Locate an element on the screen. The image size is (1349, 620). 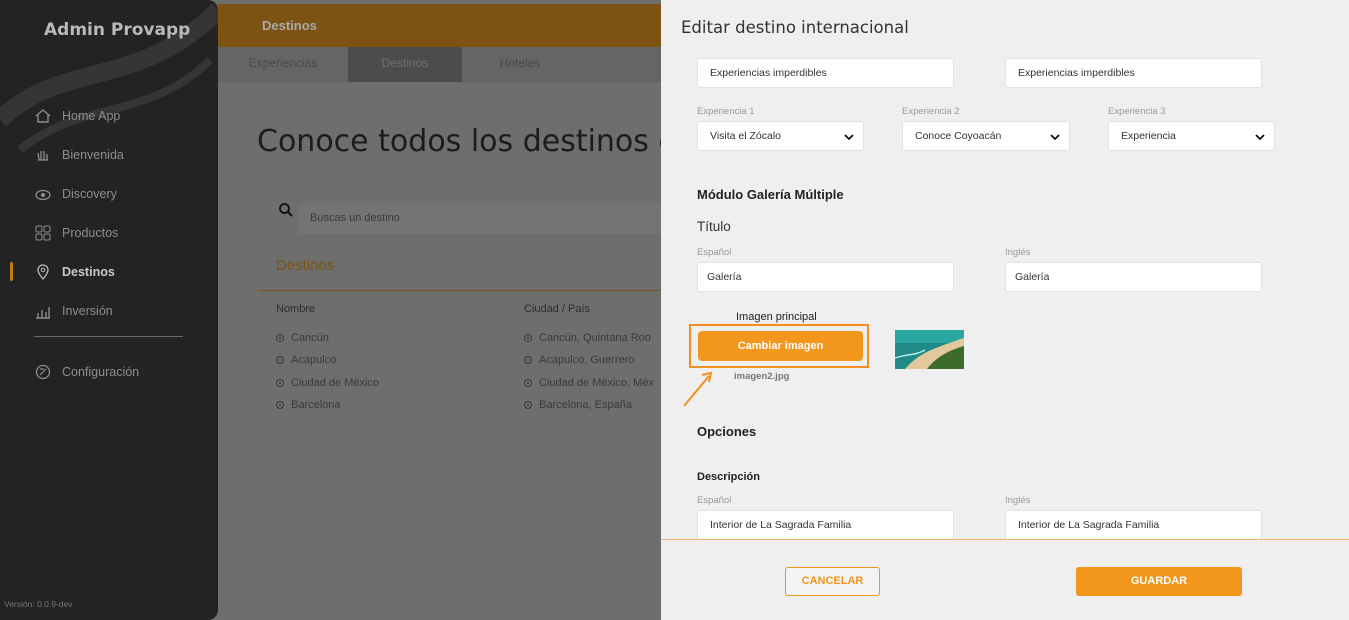
sidebar-item-destinos: Destinos is located at coordinates (109, 271).